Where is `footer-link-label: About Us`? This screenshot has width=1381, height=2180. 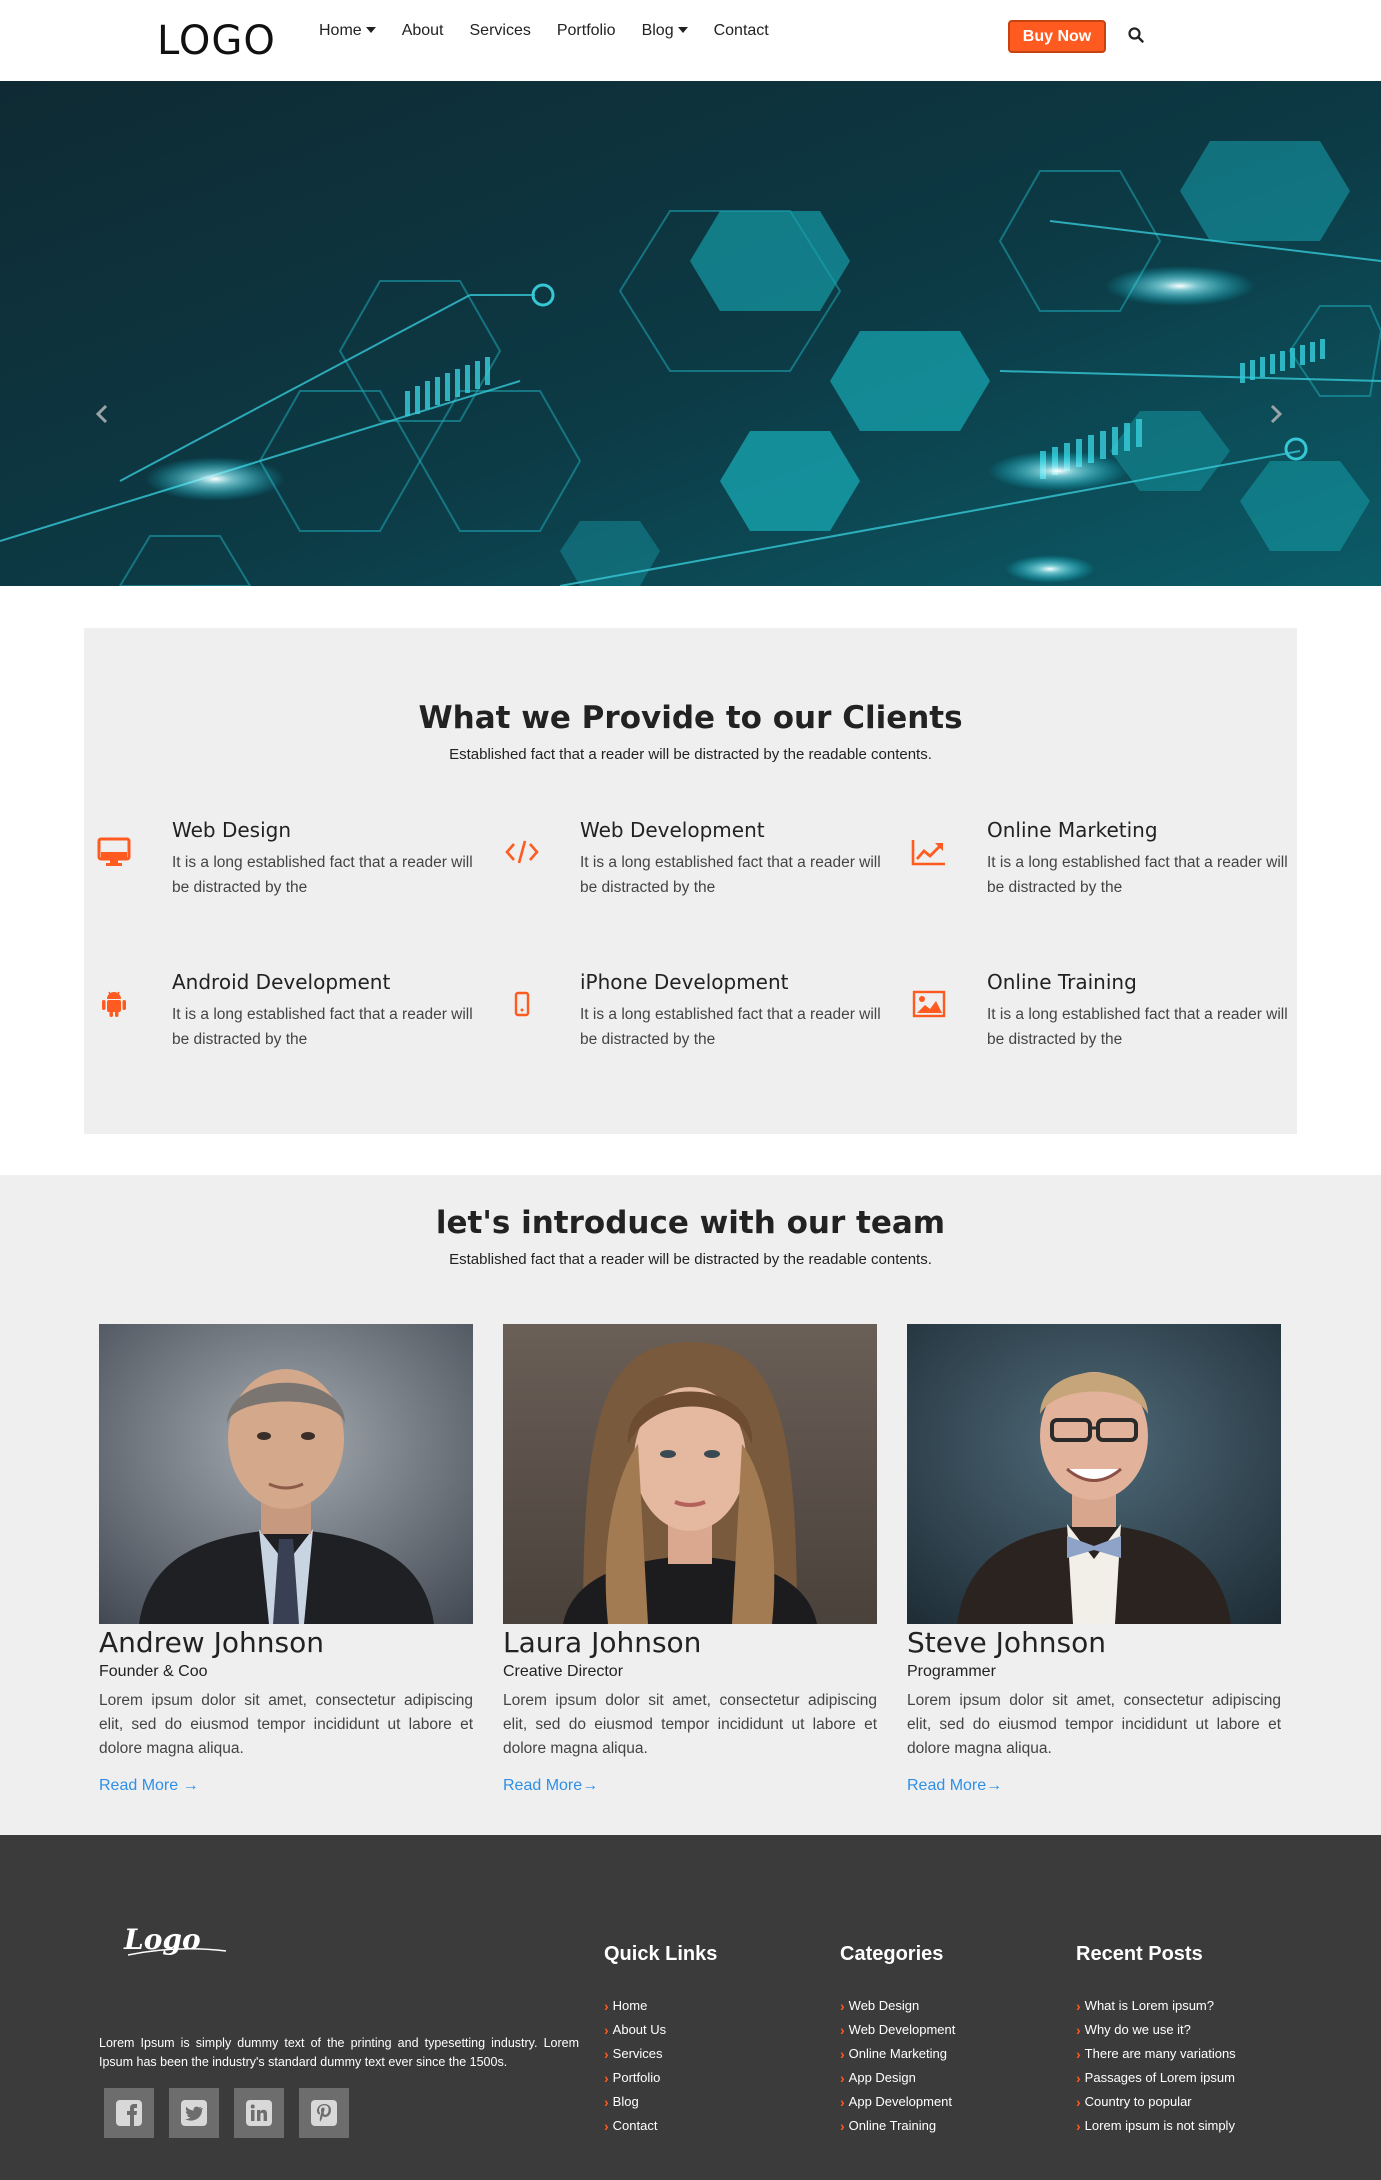
footer-link-label: About Us is located at coordinates (639, 2029).